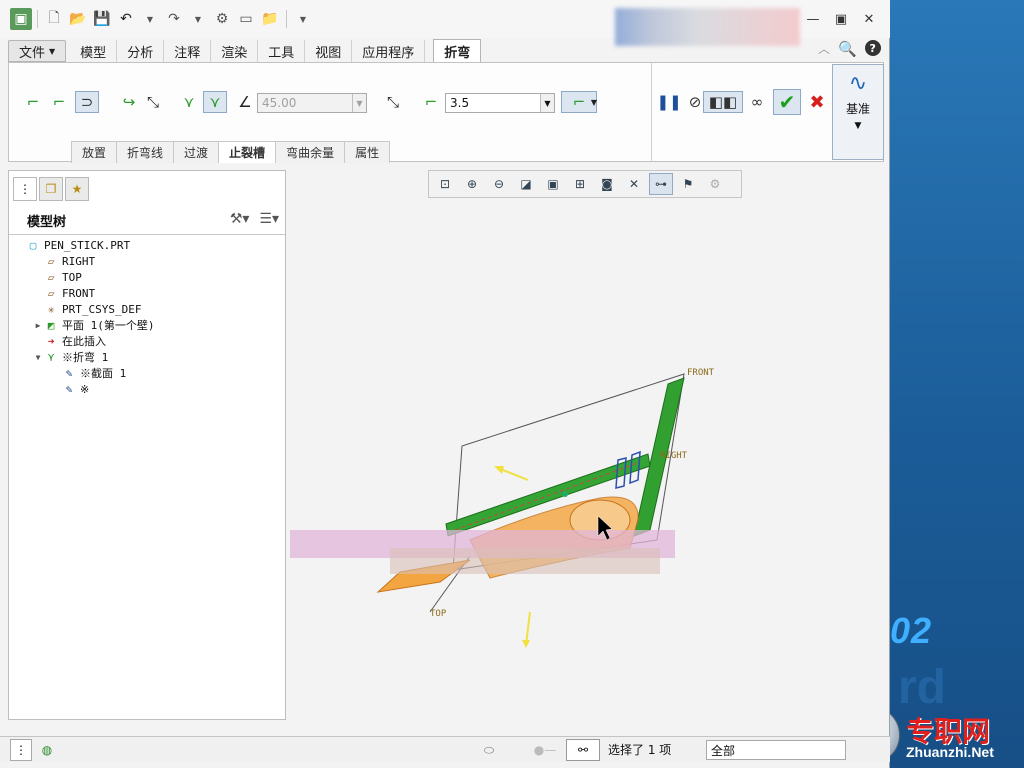 This screenshot has height=768, width=1024. Describe the element at coordinates (85, 389) in the screenshot. I see `tree-item-label: ※` at that location.